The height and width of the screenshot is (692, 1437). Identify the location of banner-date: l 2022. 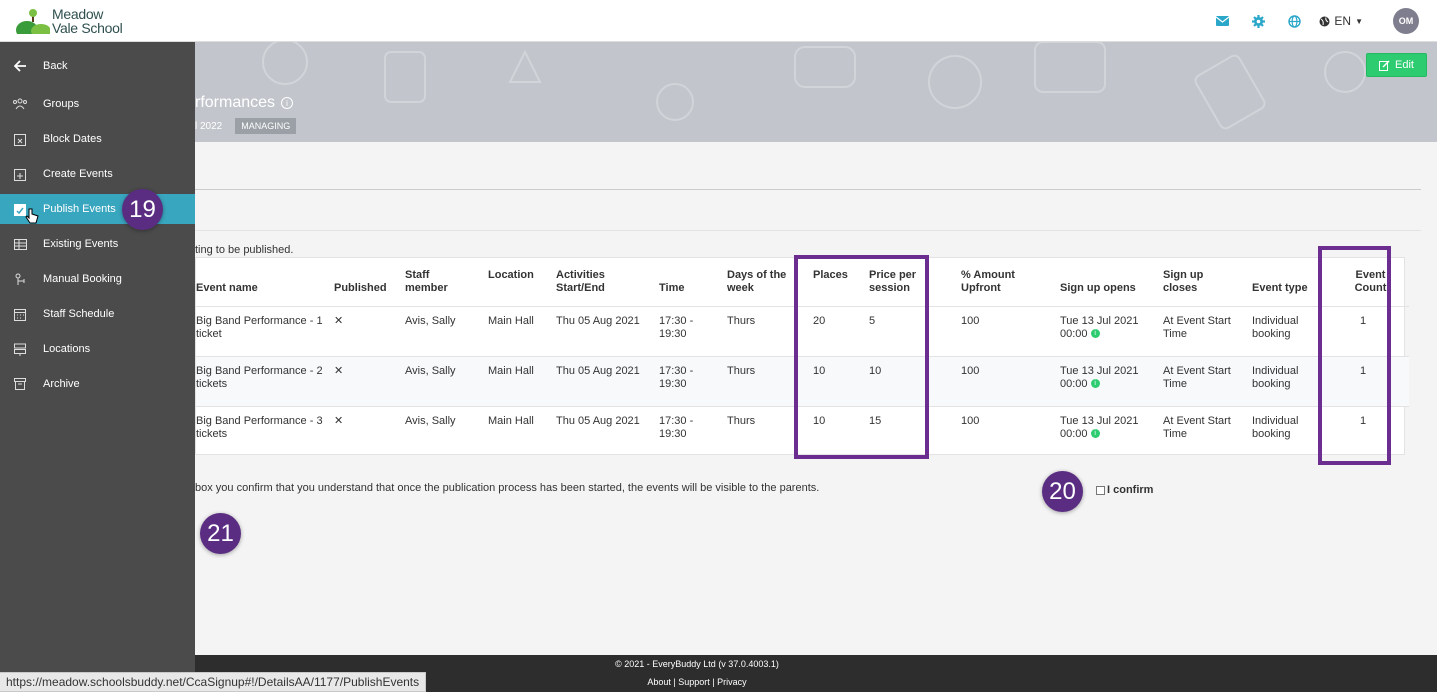
(209, 126).